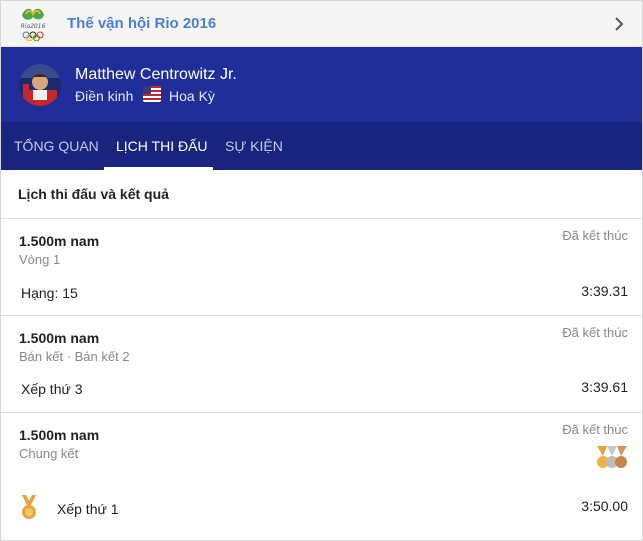  I want to click on svg-text: Rio2016, so click(33, 26).